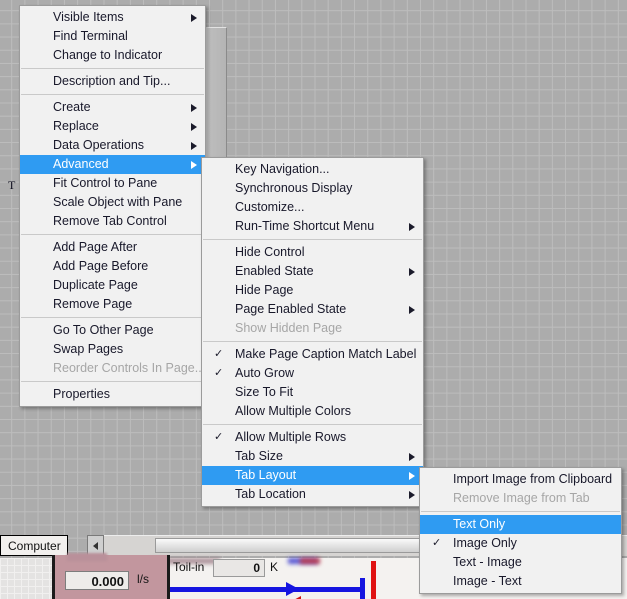 Image resolution: width=627 pixels, height=599 pixels. I want to click on menu-item-hide-page: Hide Page, so click(312, 290).